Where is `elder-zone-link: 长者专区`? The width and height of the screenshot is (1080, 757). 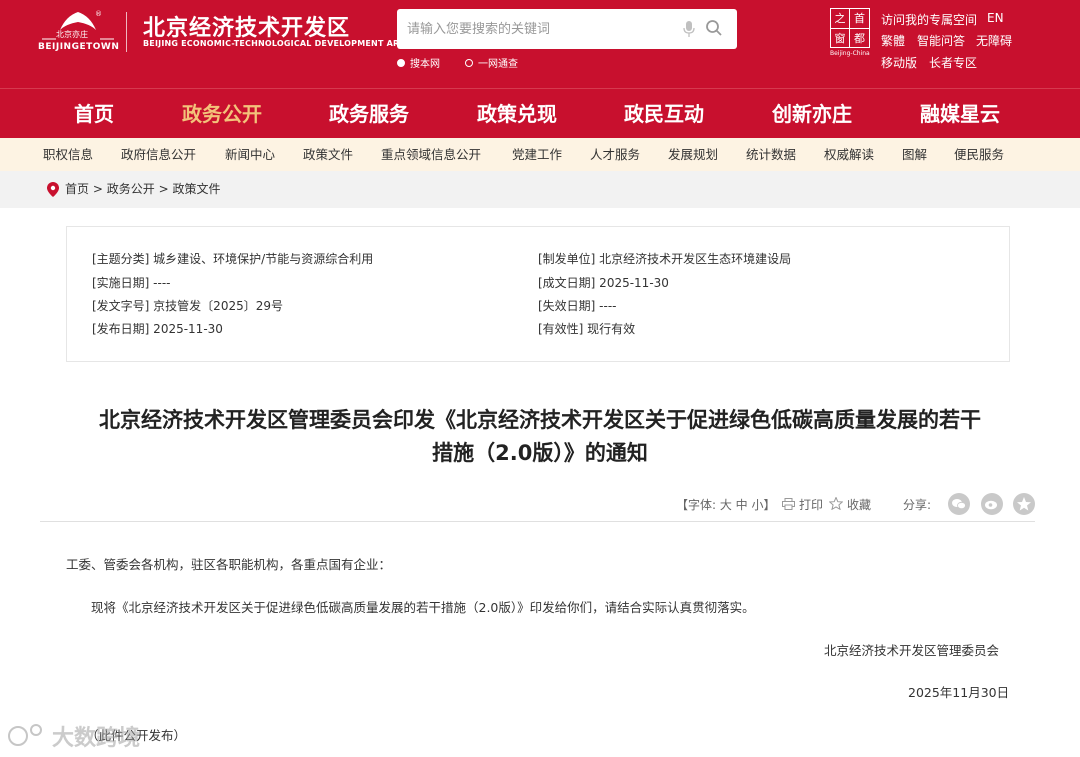 elder-zone-link: 长者专区 is located at coordinates (953, 62).